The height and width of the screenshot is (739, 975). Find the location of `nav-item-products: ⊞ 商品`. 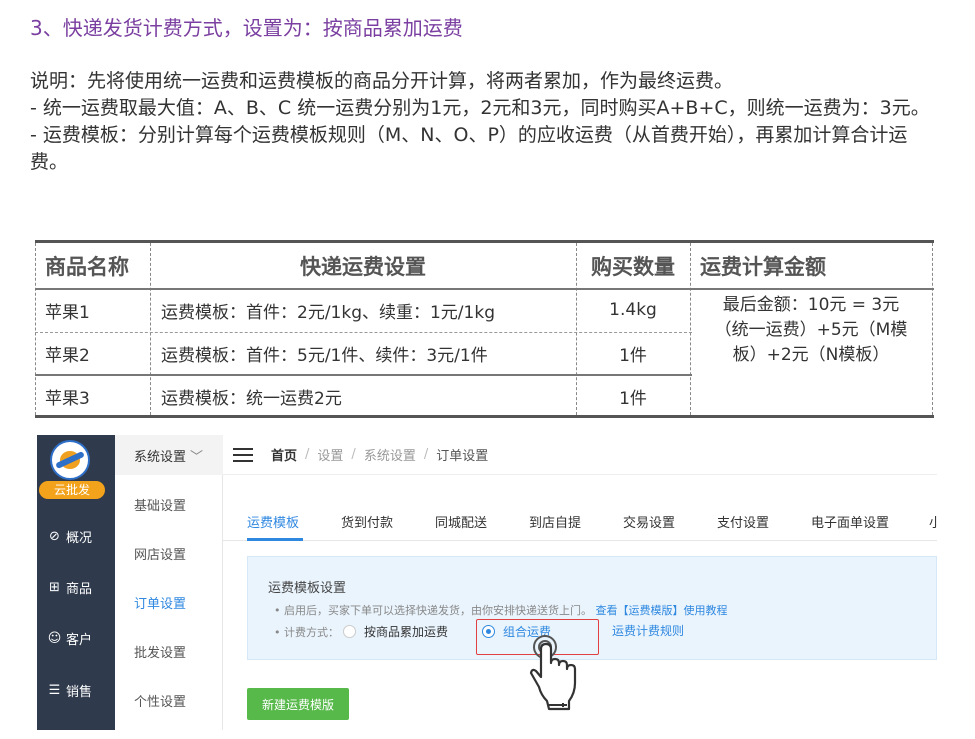

nav-item-products: ⊞ 商品 is located at coordinates (76, 587).